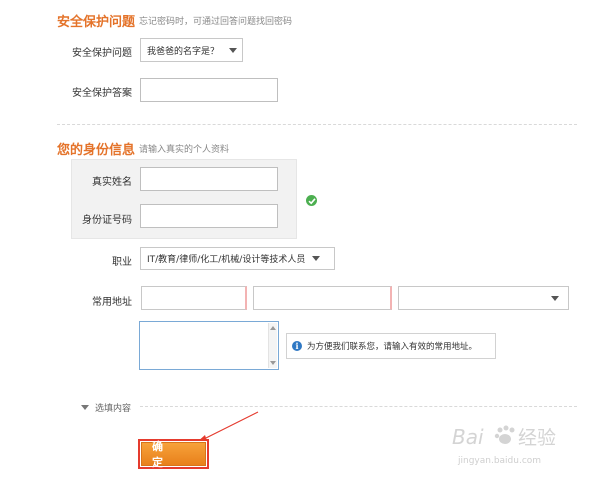  Describe the element at coordinates (96, 22) in the screenshot. I see `security-section-title: 安全保护问题` at that location.